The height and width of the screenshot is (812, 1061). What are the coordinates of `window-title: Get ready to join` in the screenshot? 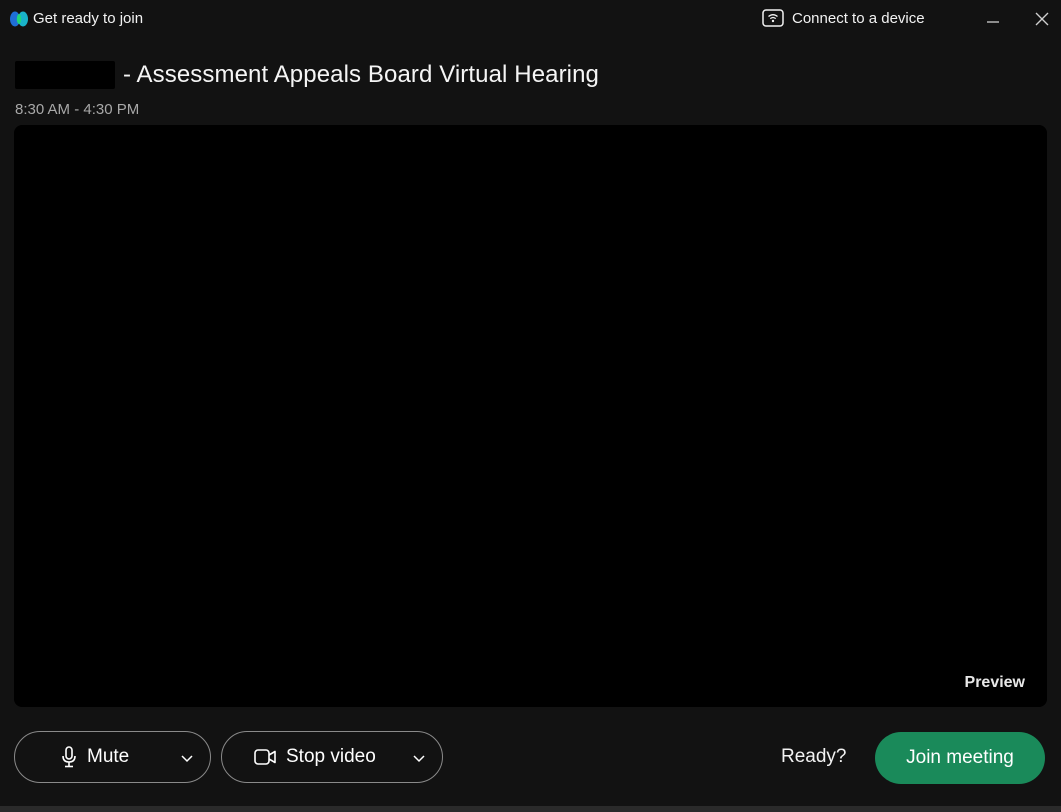 It's located at (88, 18).